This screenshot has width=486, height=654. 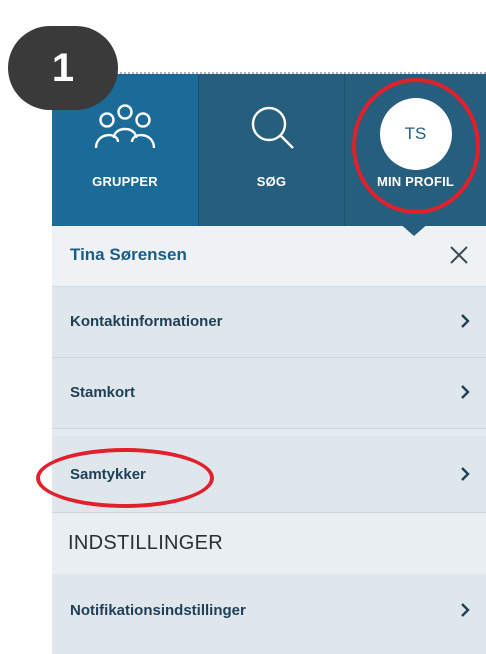 I want to click on tab-min-profil-label: MIN PROFIL, so click(x=415, y=181).